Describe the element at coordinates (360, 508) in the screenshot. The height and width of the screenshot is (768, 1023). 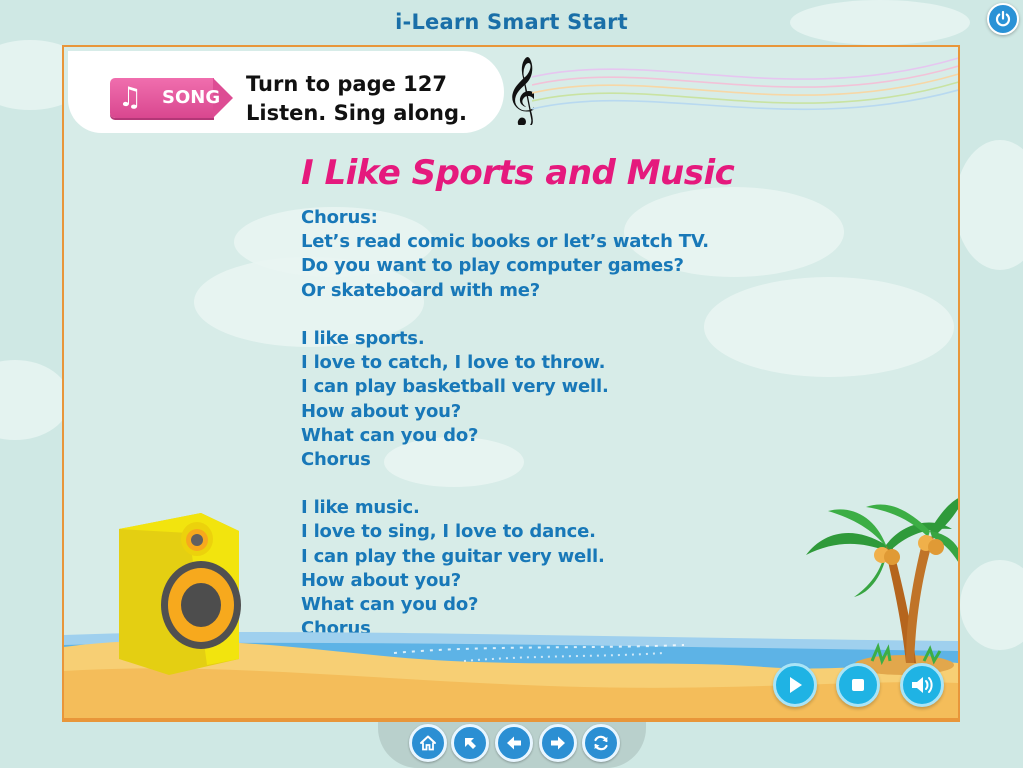
I see `lyric-line: I like music.` at that location.